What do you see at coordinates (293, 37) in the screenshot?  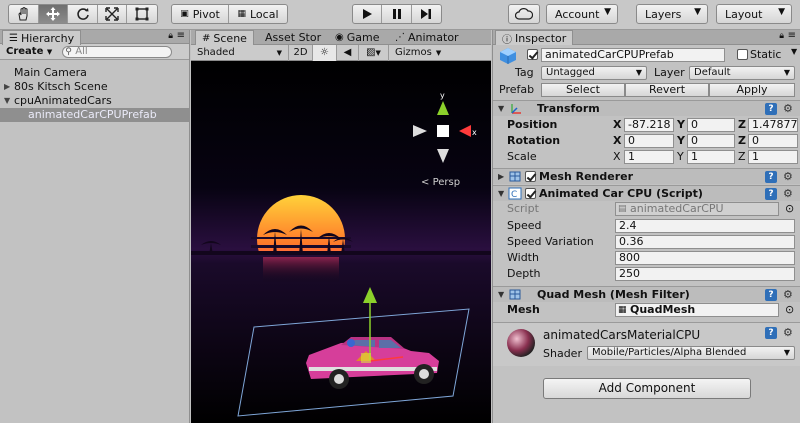 I see `tab-asset-store: Asset Stor` at bounding box center [293, 37].